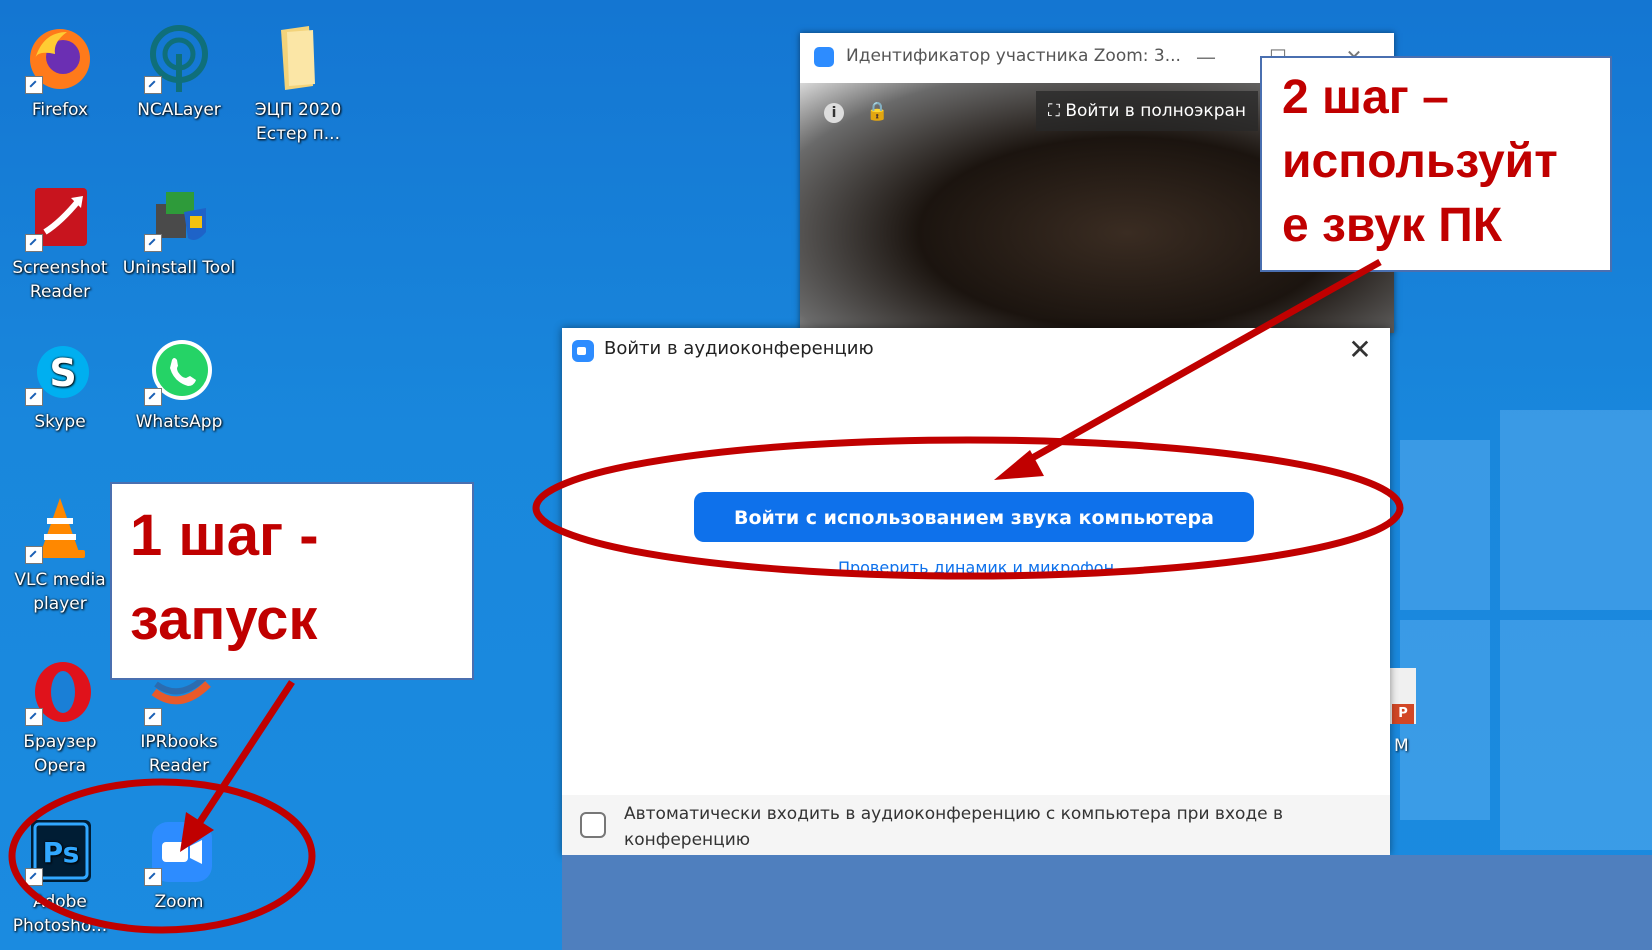 The image size is (1652, 950). Describe the element at coordinates (1392, 225) in the screenshot. I see `annotation-text: е звук ПК` at that location.